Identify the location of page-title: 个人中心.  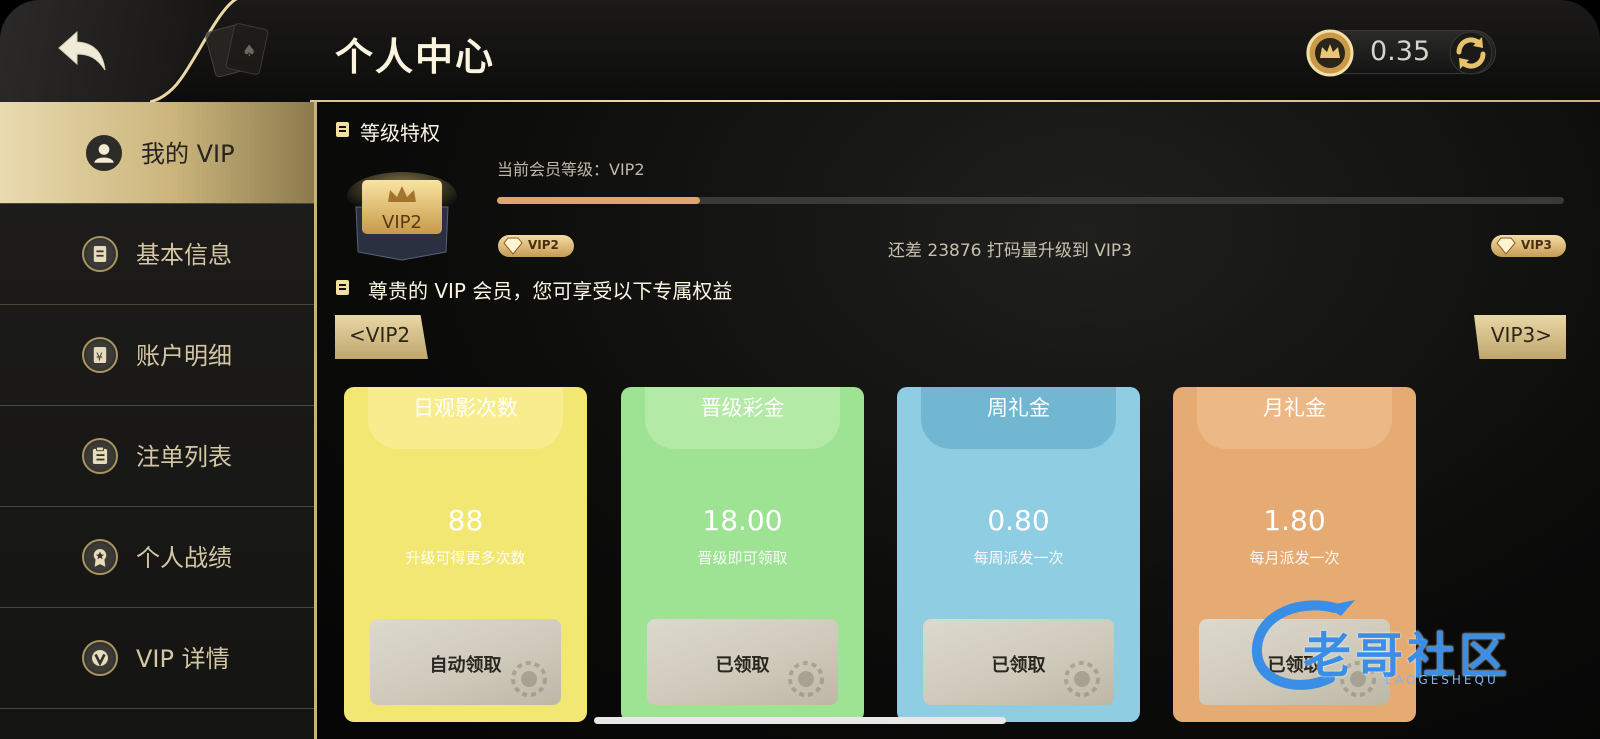
(415, 57).